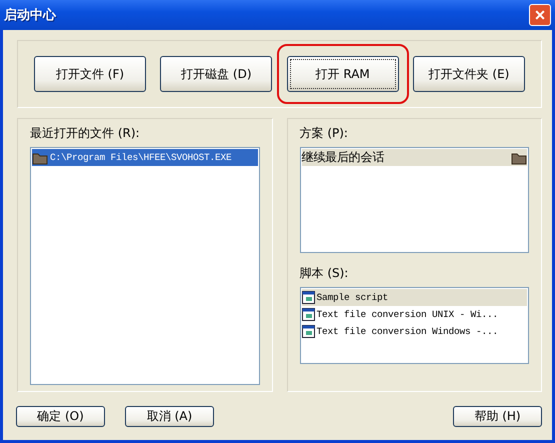  I want to click on open-button: 打开 RAM, so click(342, 74).